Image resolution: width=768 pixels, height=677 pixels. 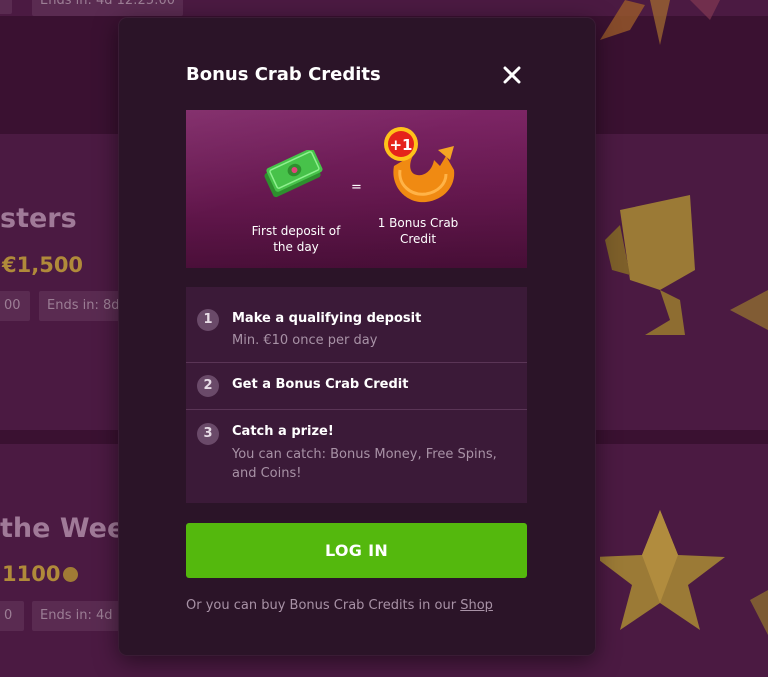 I want to click on step-title: Catch a prize!, so click(x=283, y=431).